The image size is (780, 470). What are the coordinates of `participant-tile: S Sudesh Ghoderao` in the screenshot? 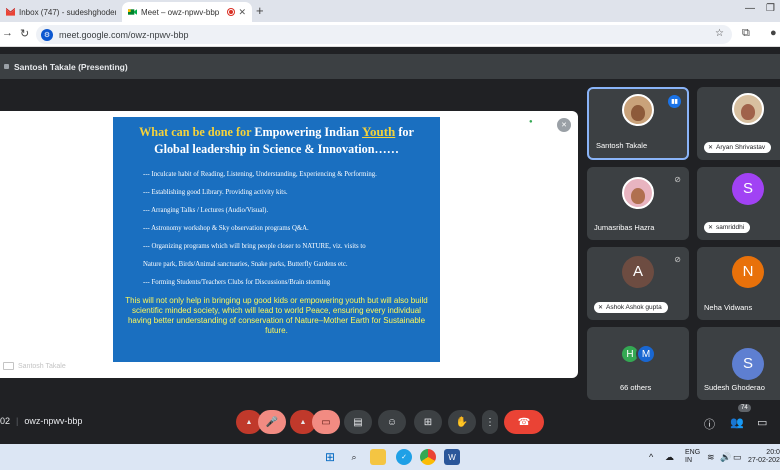 It's located at (738, 363).